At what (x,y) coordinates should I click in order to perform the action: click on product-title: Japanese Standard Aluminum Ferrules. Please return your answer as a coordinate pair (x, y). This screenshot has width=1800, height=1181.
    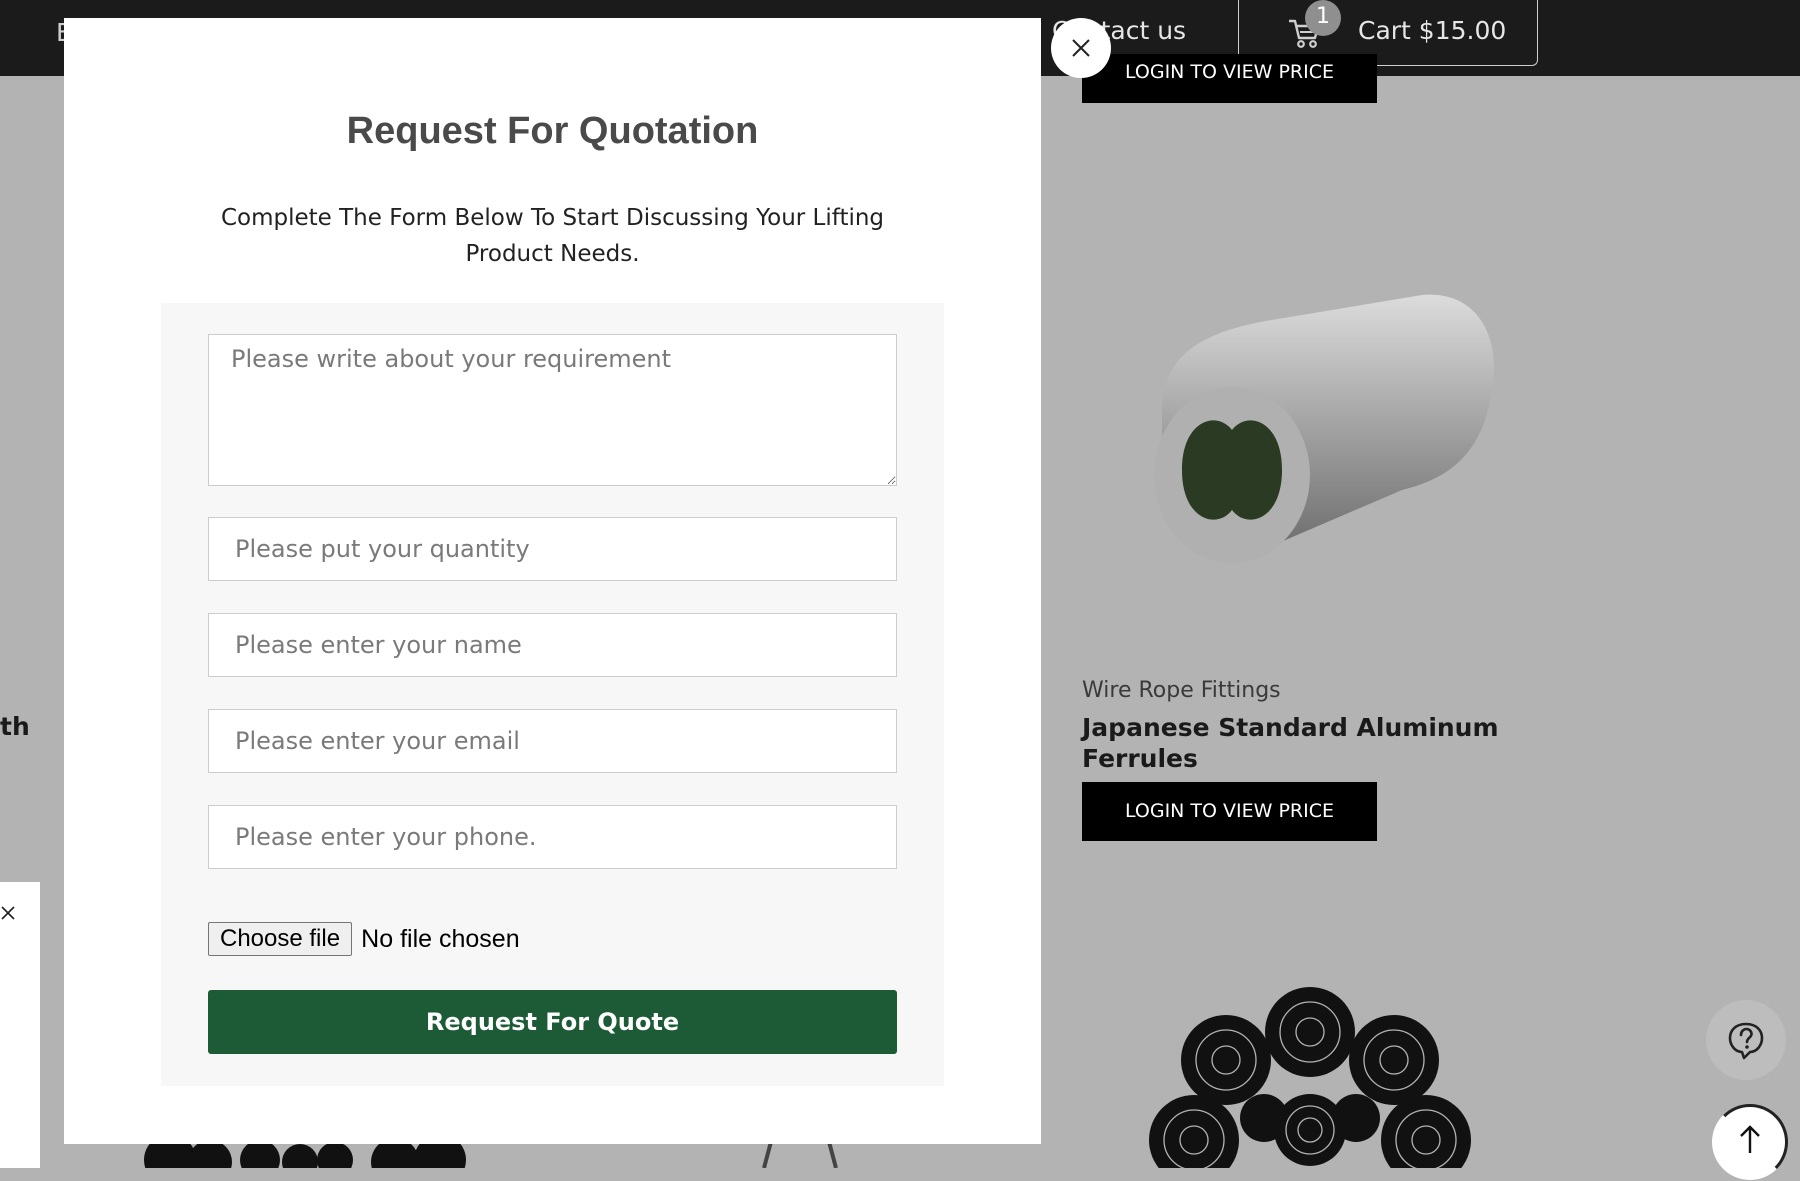
    Looking at the image, I should click on (1292, 743).